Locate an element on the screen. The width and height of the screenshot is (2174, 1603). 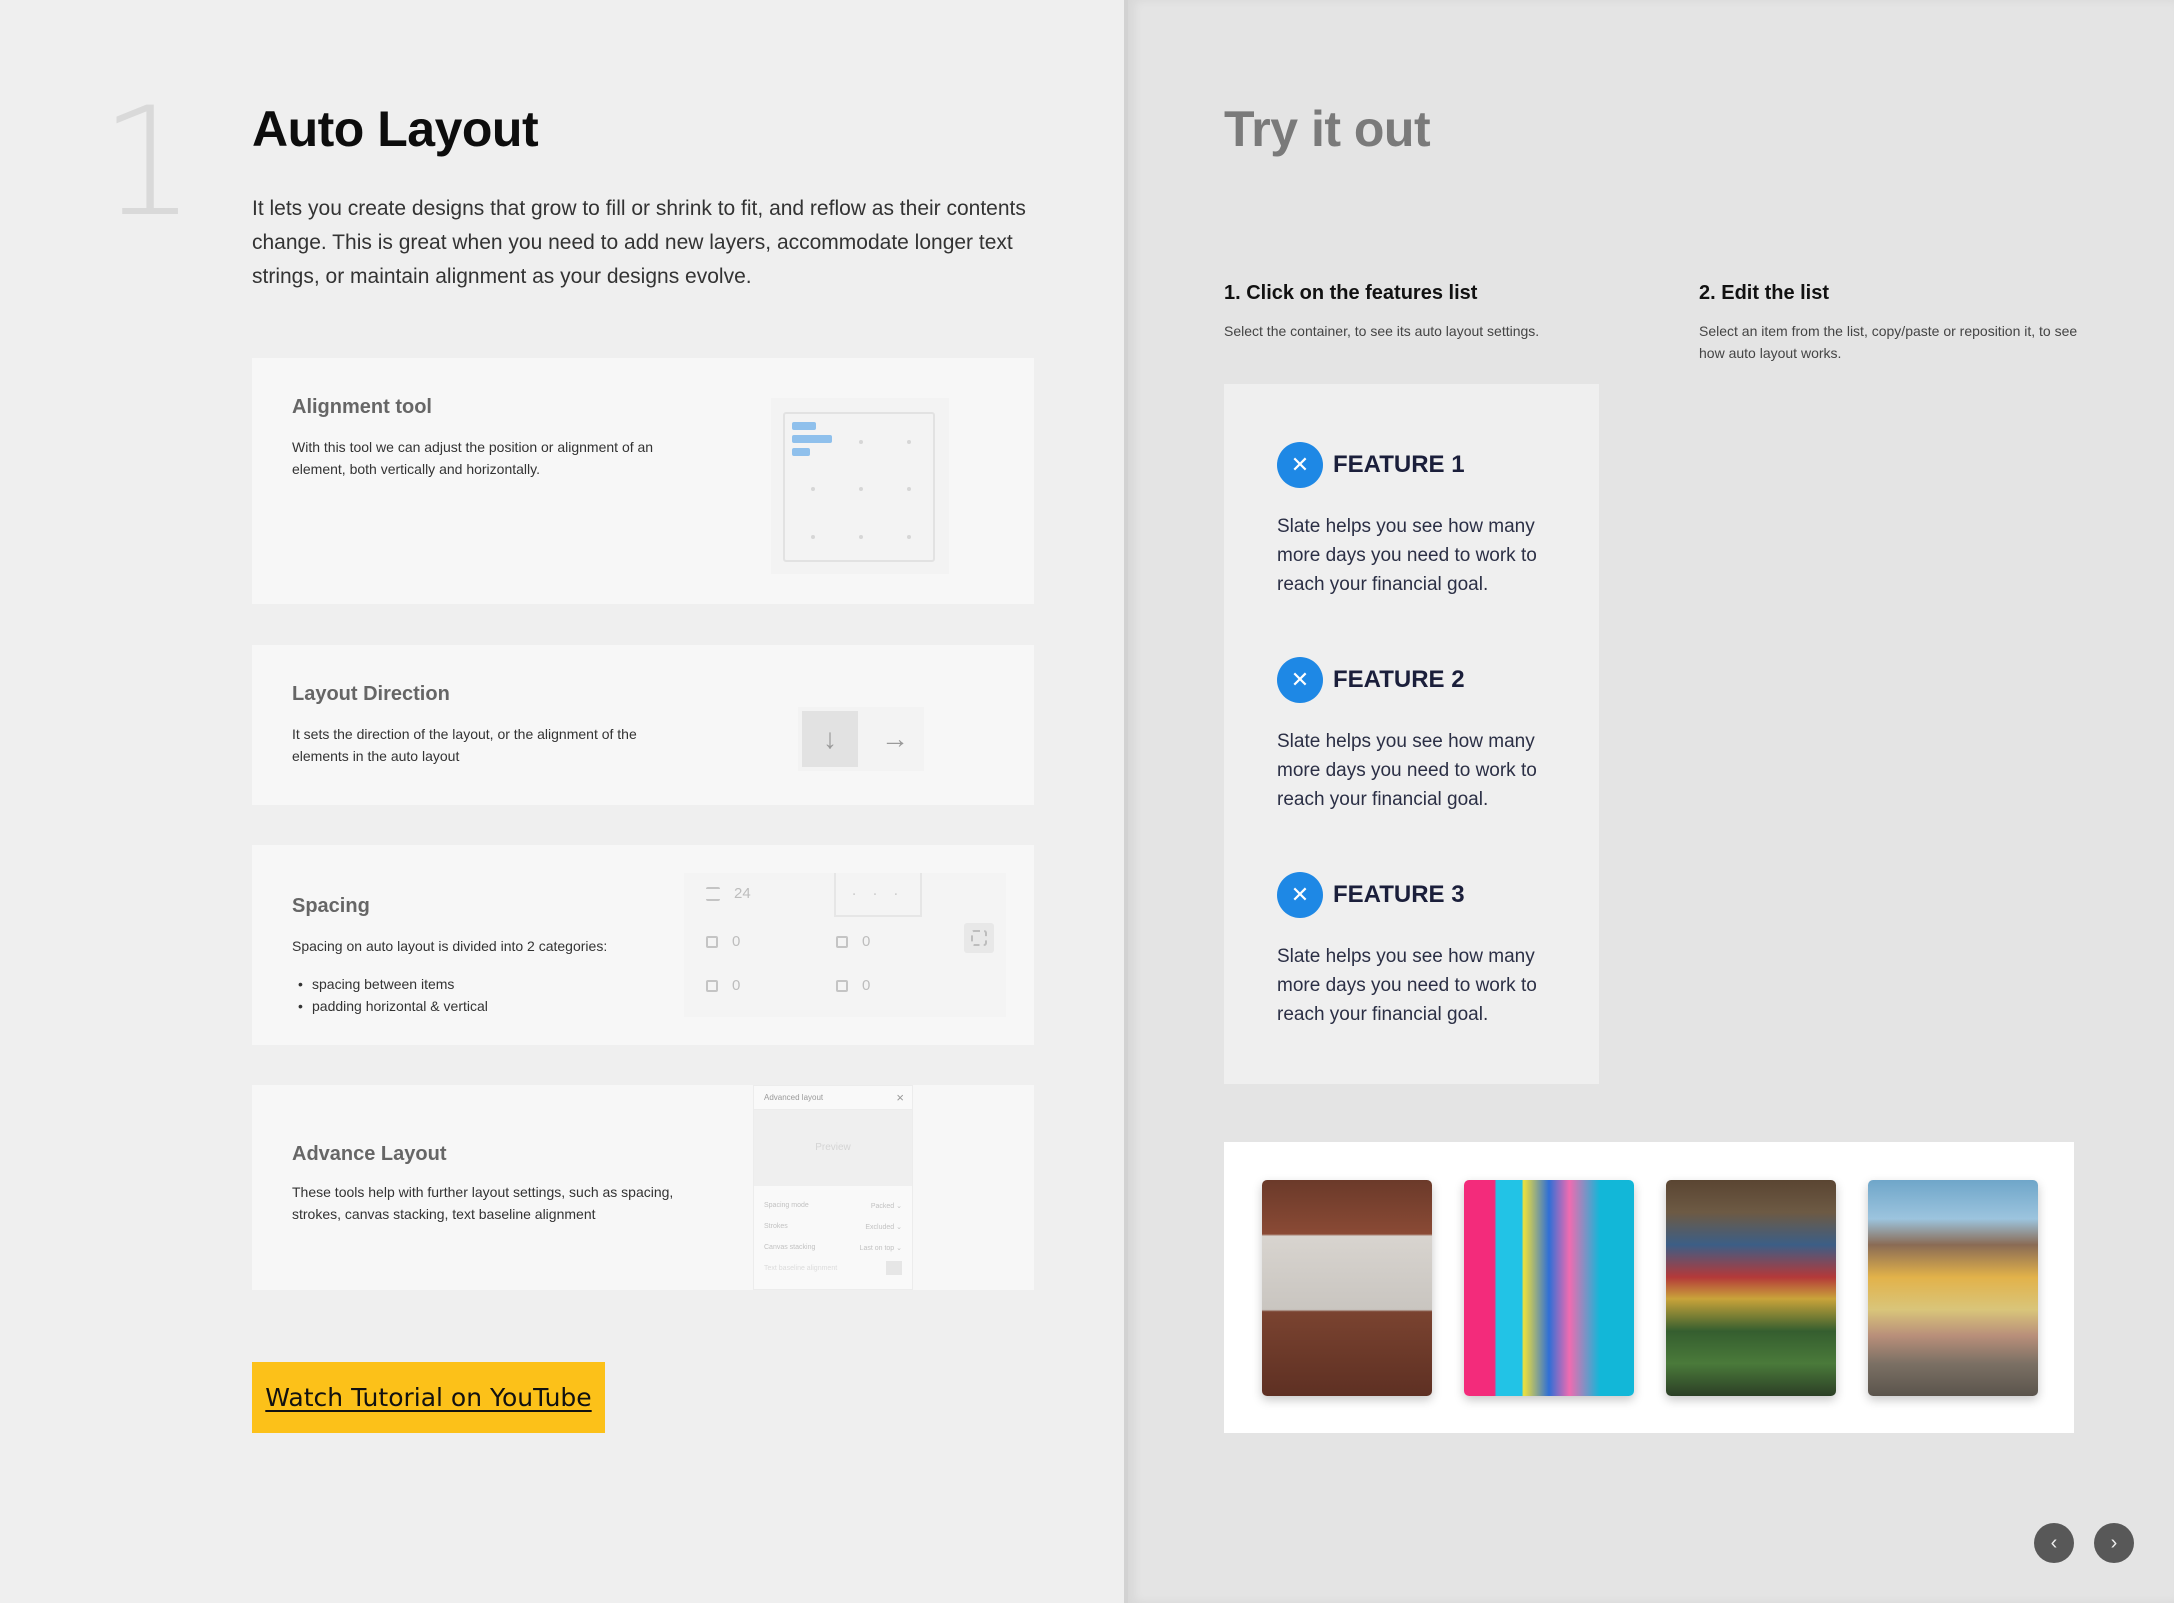
advanced-row-text-baseline: Text baseline alignment is located at coordinates (833, 1268).